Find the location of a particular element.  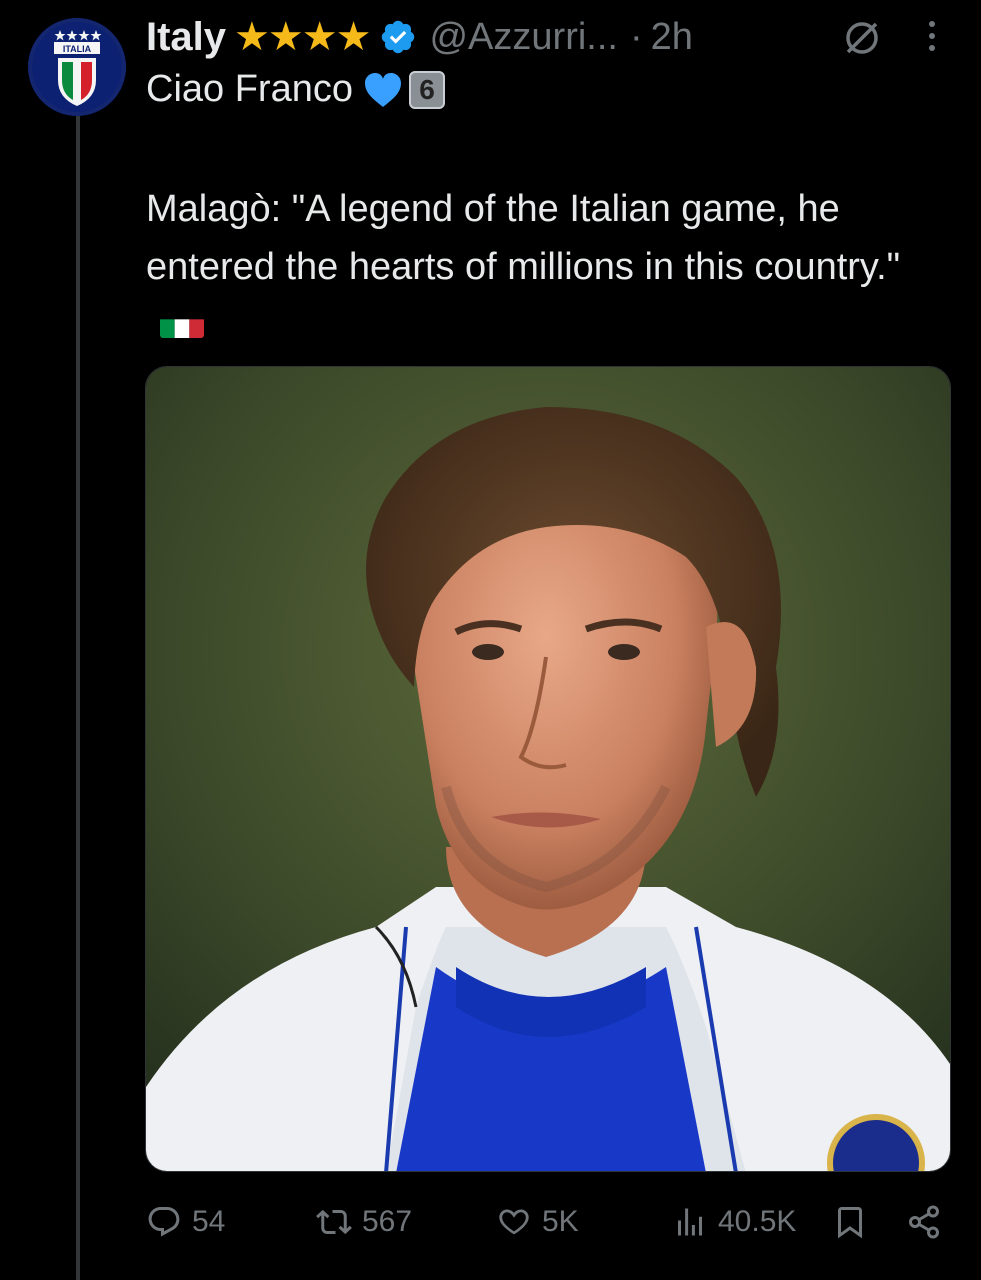

stars-emoji: ★ ★ ★ ★ is located at coordinates (303, 37).